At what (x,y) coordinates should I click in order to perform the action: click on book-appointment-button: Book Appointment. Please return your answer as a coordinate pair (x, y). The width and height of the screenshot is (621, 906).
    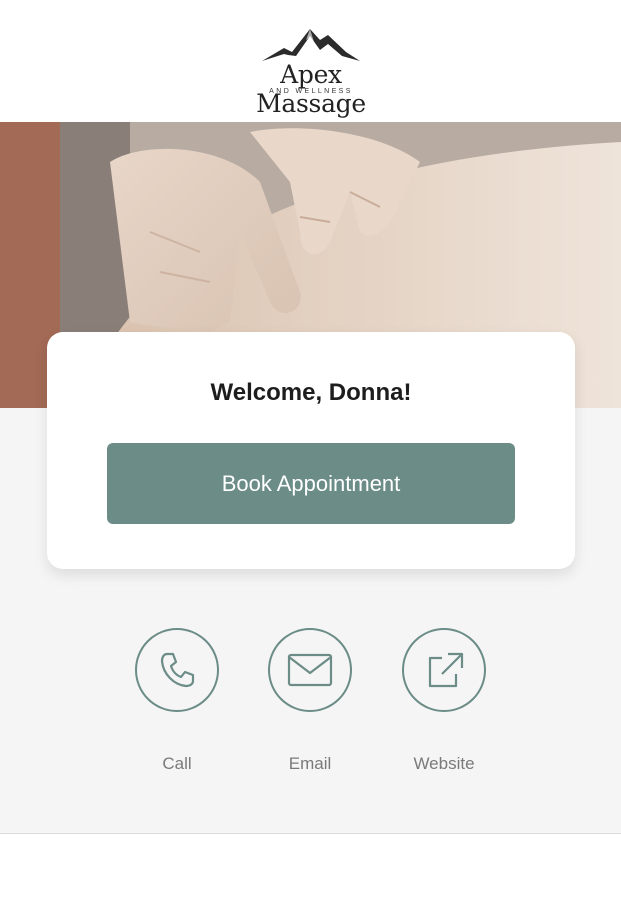
    Looking at the image, I should click on (311, 483).